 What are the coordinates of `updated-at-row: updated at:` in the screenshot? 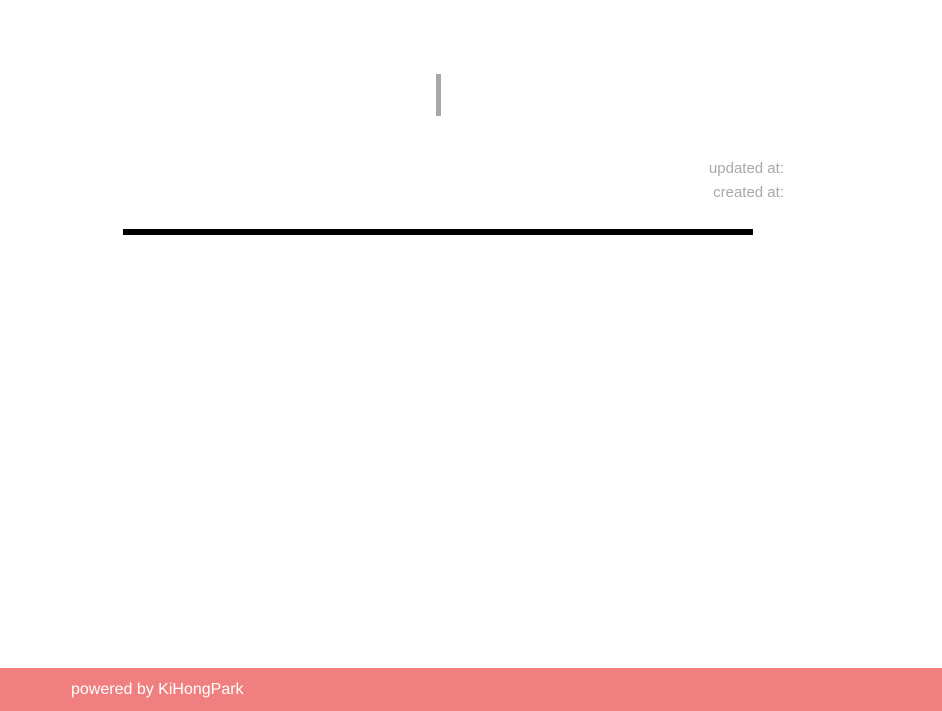 It's located at (748, 169).